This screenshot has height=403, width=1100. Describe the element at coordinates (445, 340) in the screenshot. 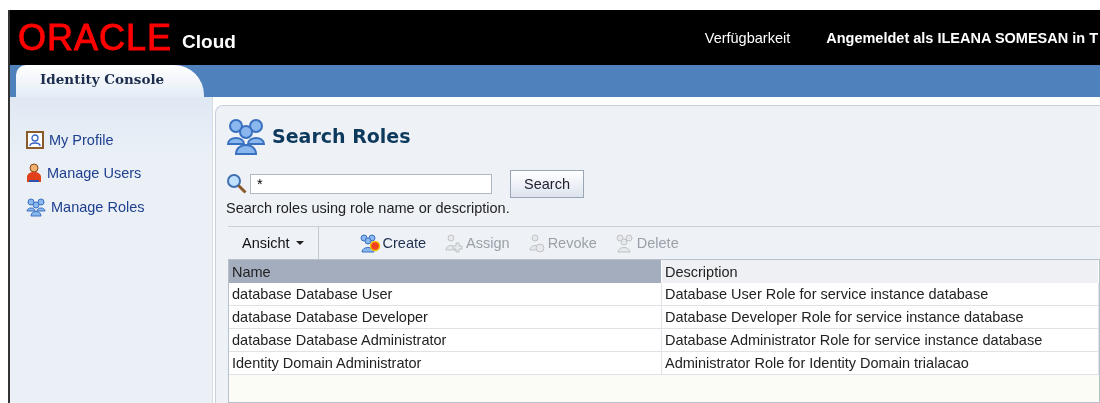

I see `table-cell: database Database Administrator` at that location.